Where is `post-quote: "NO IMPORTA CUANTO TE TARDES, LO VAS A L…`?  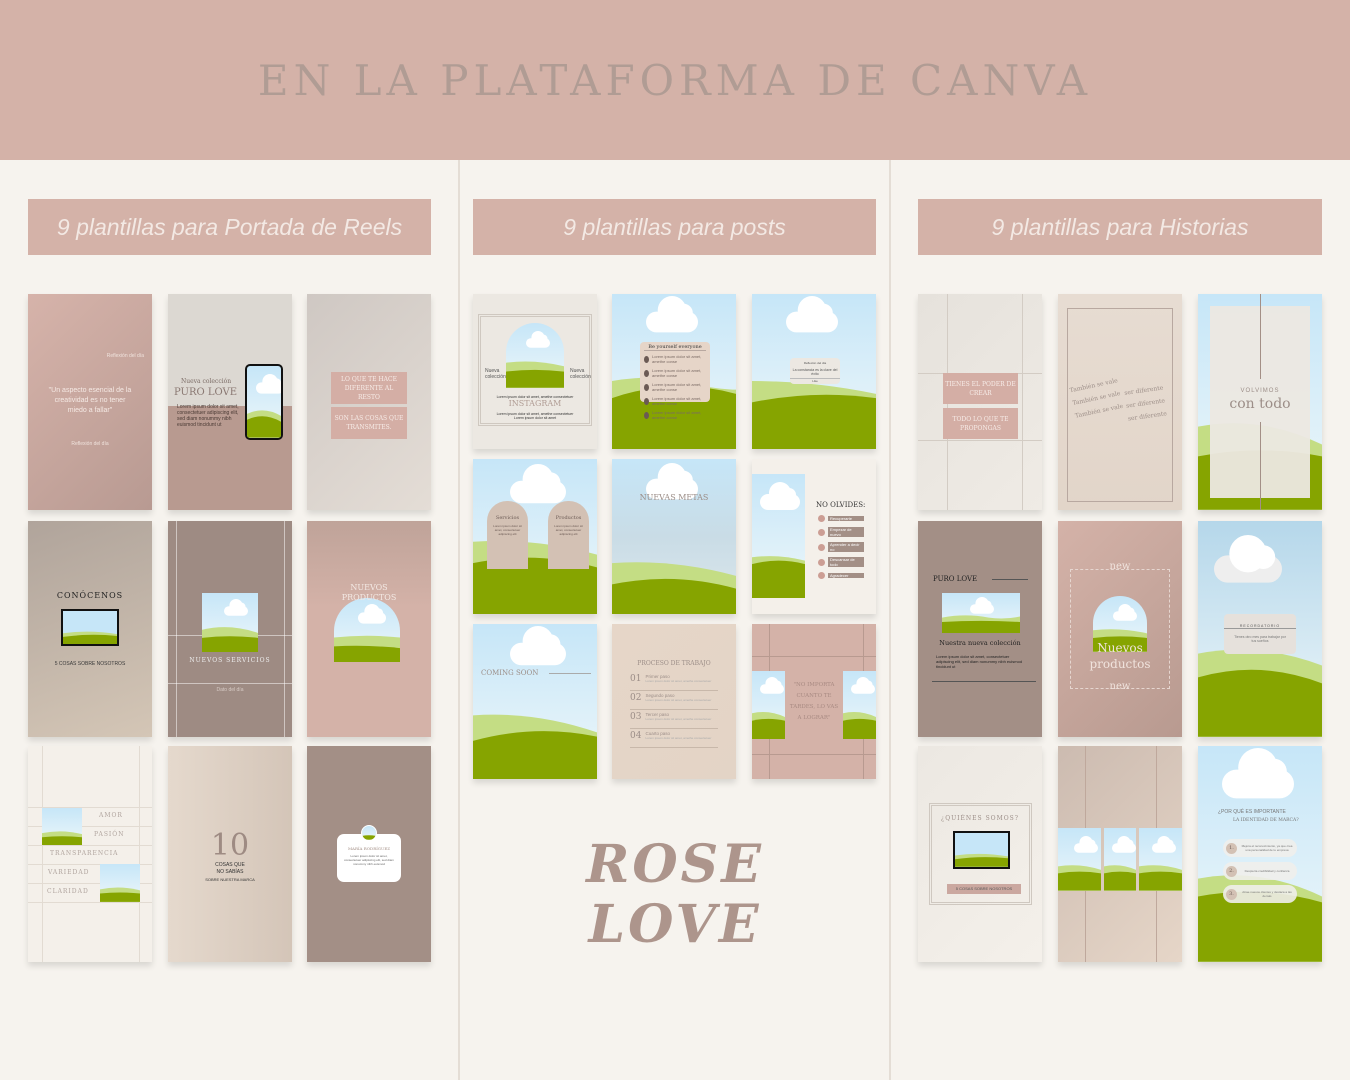 post-quote: "NO IMPORTA CUANTO TE TARDES, LO VAS A L… is located at coordinates (814, 701).